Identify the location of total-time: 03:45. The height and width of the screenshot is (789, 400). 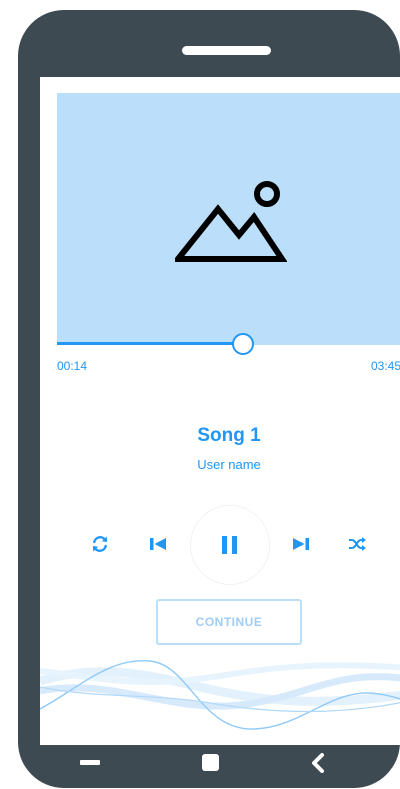
(385, 366).